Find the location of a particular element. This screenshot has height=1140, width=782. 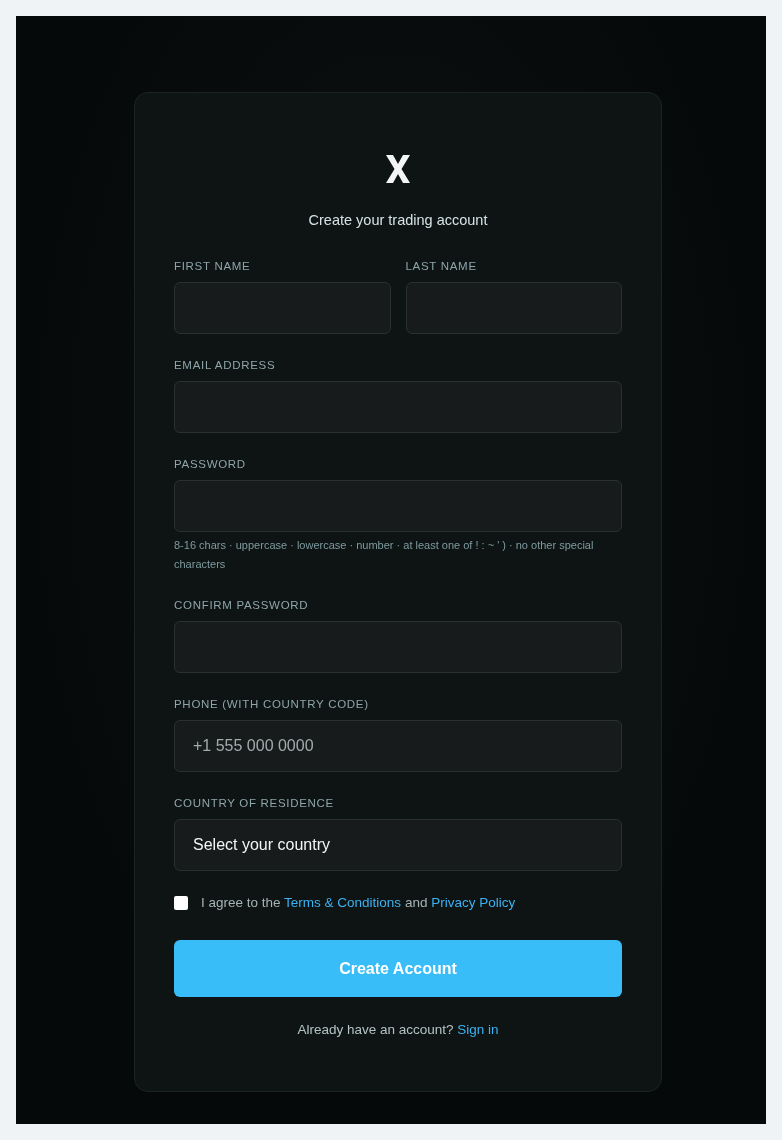

agreement-text: I agree to the Terms & Conditions and Privacy Policy is located at coordinates (358, 903).